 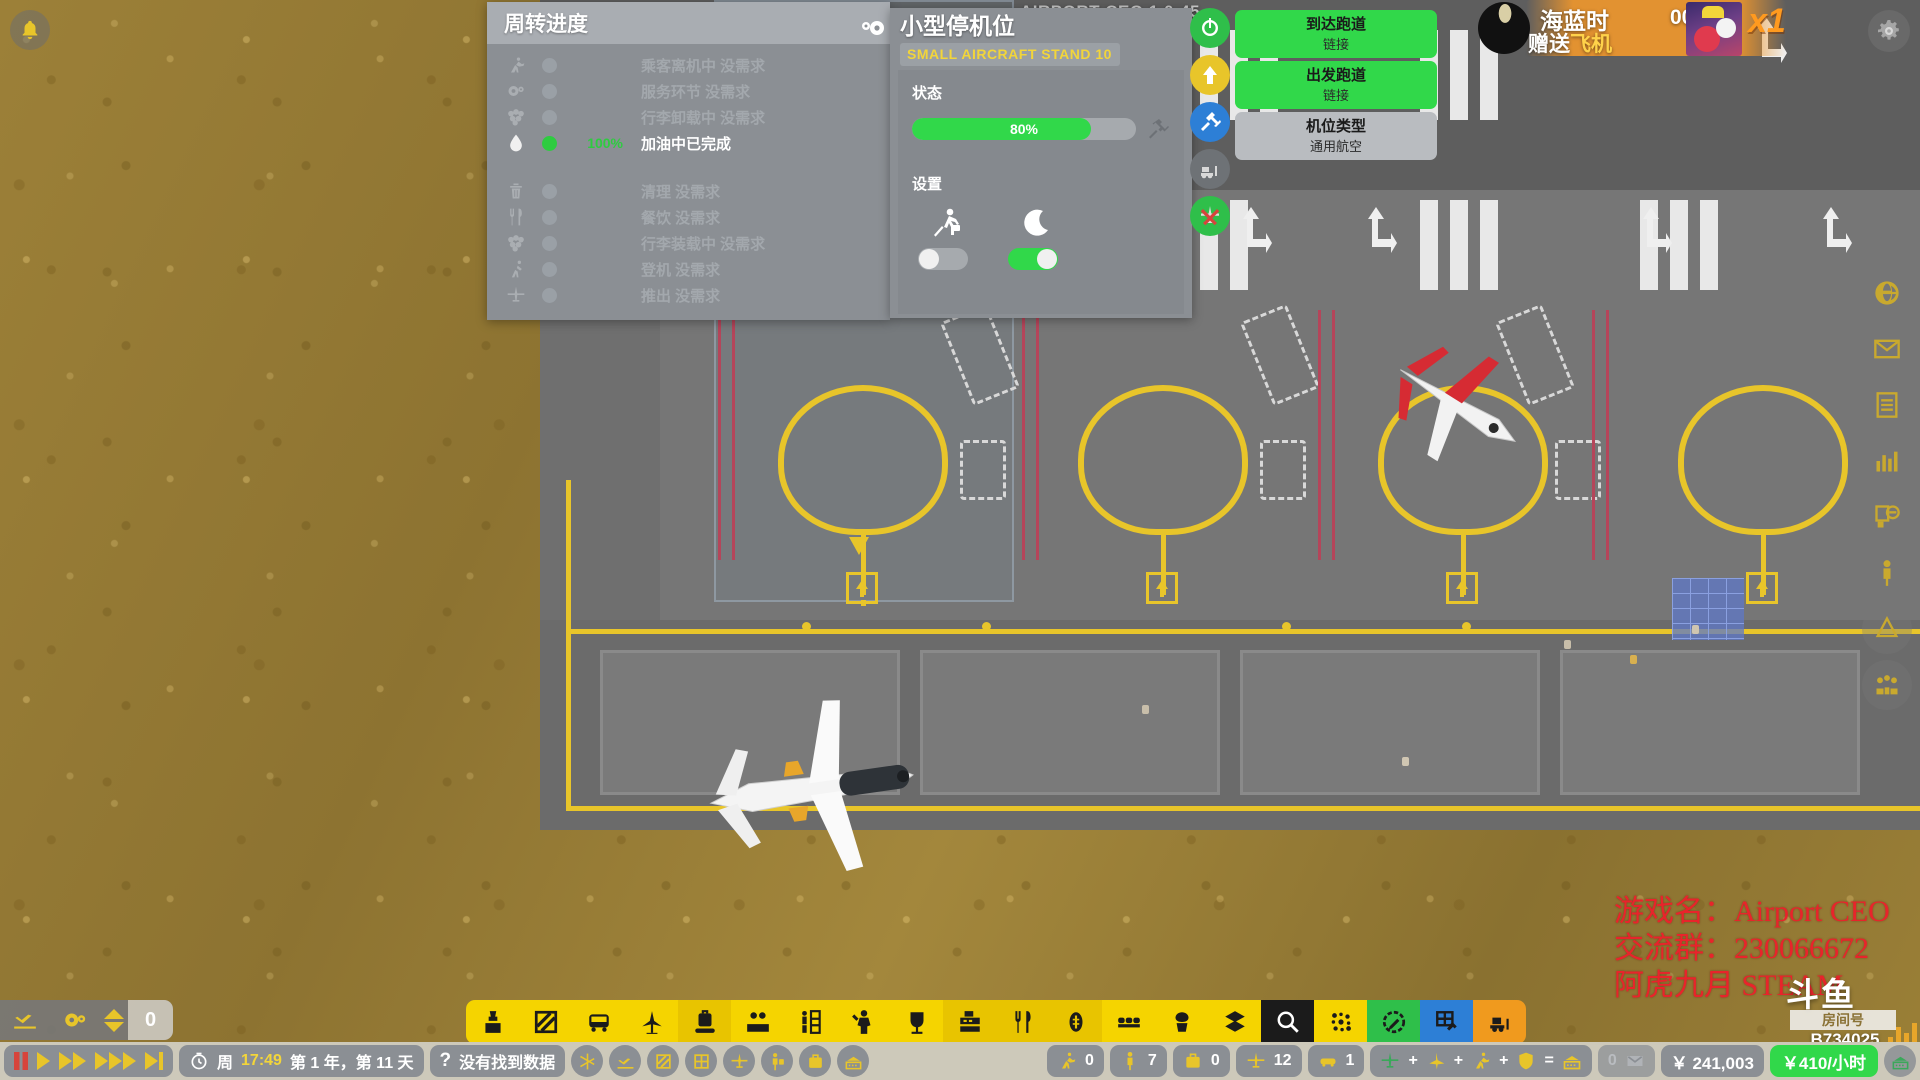 I want to click on aircraft-toggle, so click(x=739, y=1061).